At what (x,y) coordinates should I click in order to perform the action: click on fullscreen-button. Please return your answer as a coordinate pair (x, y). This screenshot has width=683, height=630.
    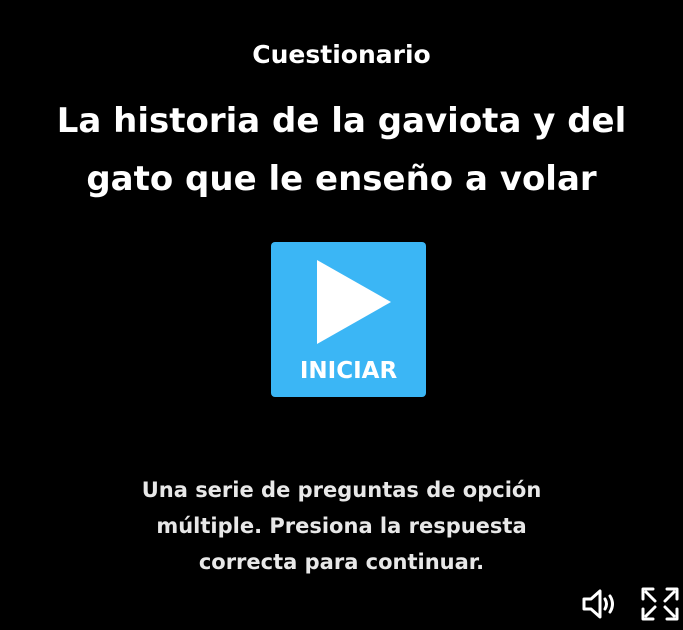
    Looking at the image, I should click on (660, 604).